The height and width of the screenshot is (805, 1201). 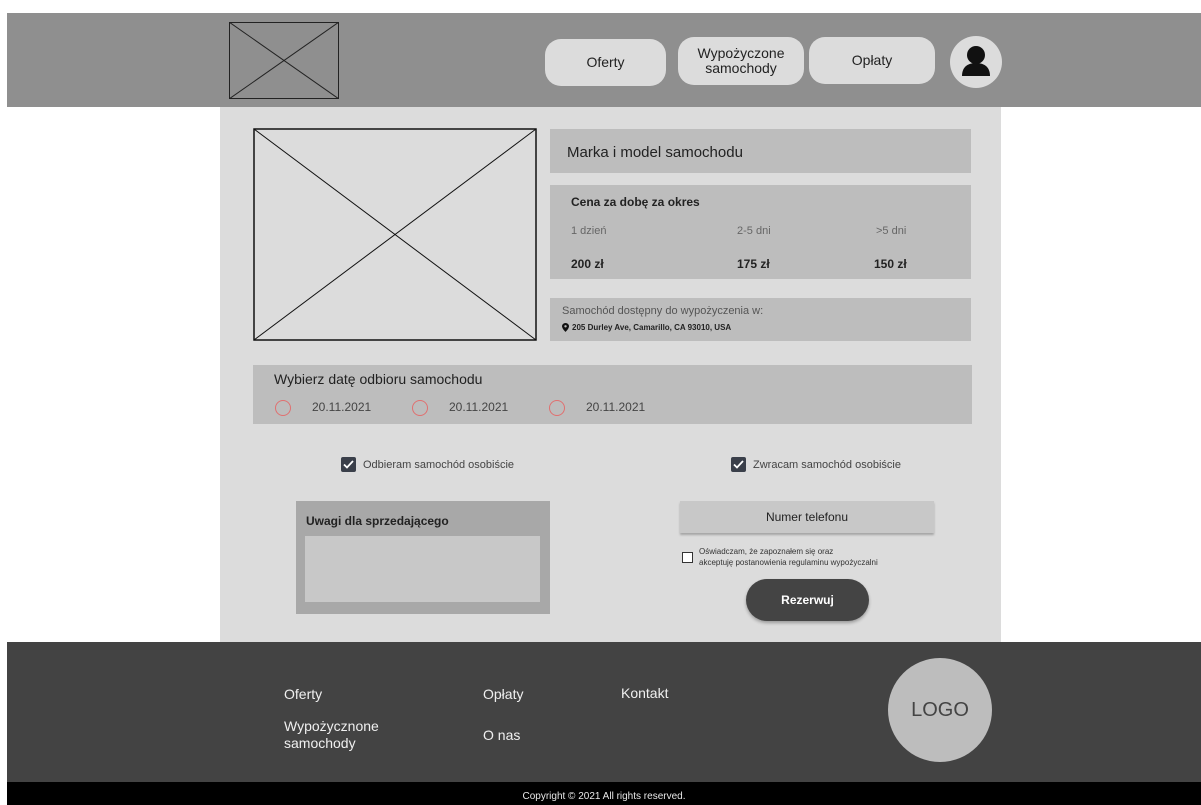 I want to click on reserve-button-label: Rezerwuj, so click(x=807, y=600).